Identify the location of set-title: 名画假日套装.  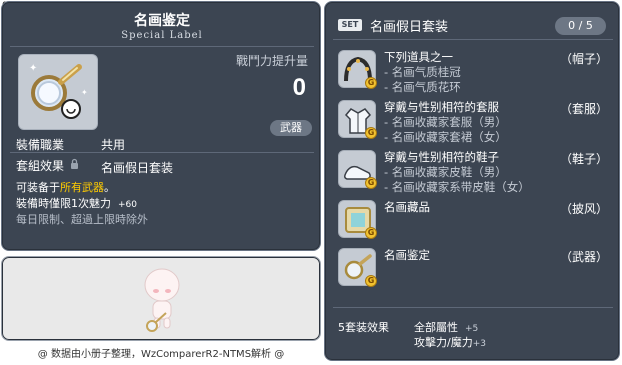
(409, 27).